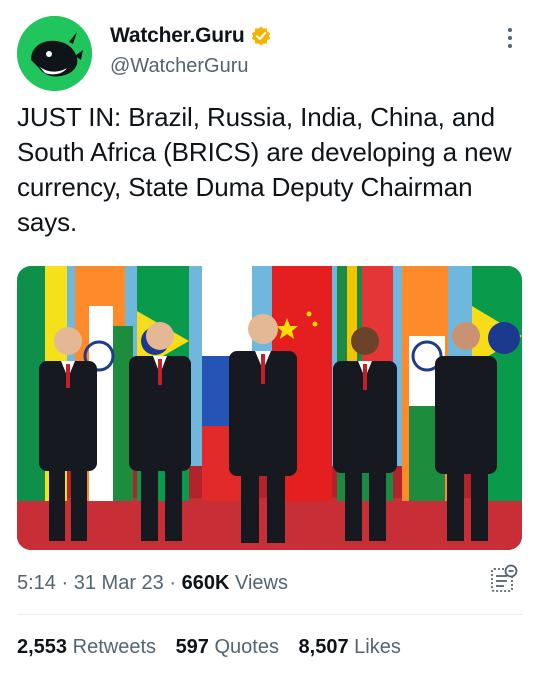  Describe the element at coordinates (269, 614) in the screenshot. I see `divider` at that location.